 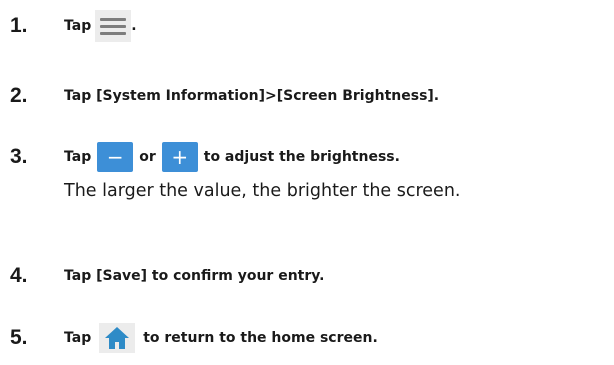 I want to click on step-text-after: ., so click(x=134, y=26).